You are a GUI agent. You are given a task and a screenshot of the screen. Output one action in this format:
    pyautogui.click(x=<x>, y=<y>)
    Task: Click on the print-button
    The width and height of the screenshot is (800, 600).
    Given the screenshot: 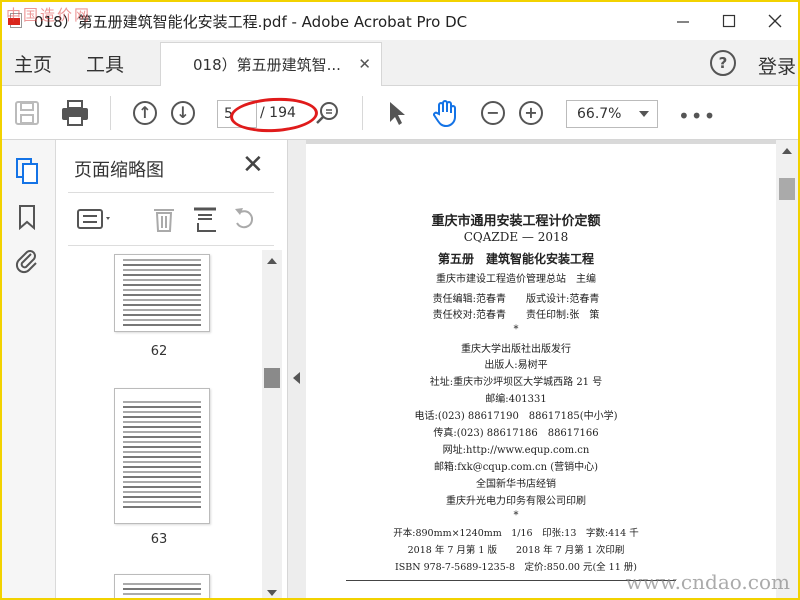 What is the action you would take?
    pyautogui.click(x=75, y=113)
    